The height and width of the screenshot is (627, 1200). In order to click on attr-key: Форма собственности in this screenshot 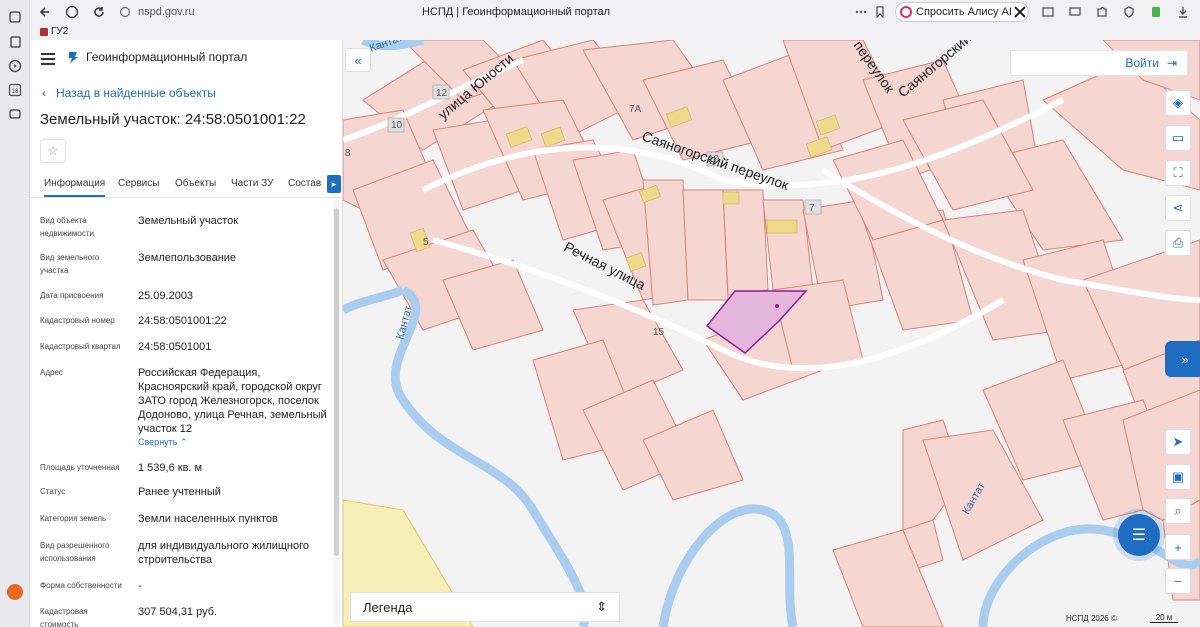, I will do `click(81, 585)`.